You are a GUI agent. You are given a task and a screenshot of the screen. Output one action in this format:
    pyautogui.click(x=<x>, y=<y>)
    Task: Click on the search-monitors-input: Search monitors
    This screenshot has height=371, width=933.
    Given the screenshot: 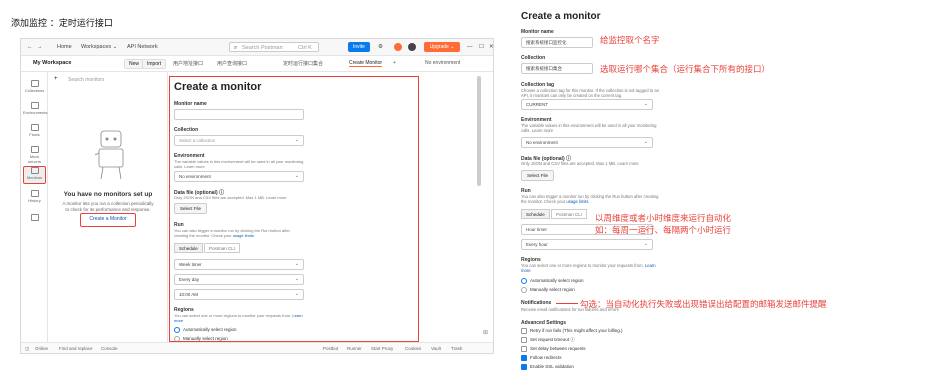 What is the action you would take?
    pyautogui.click(x=86, y=80)
    